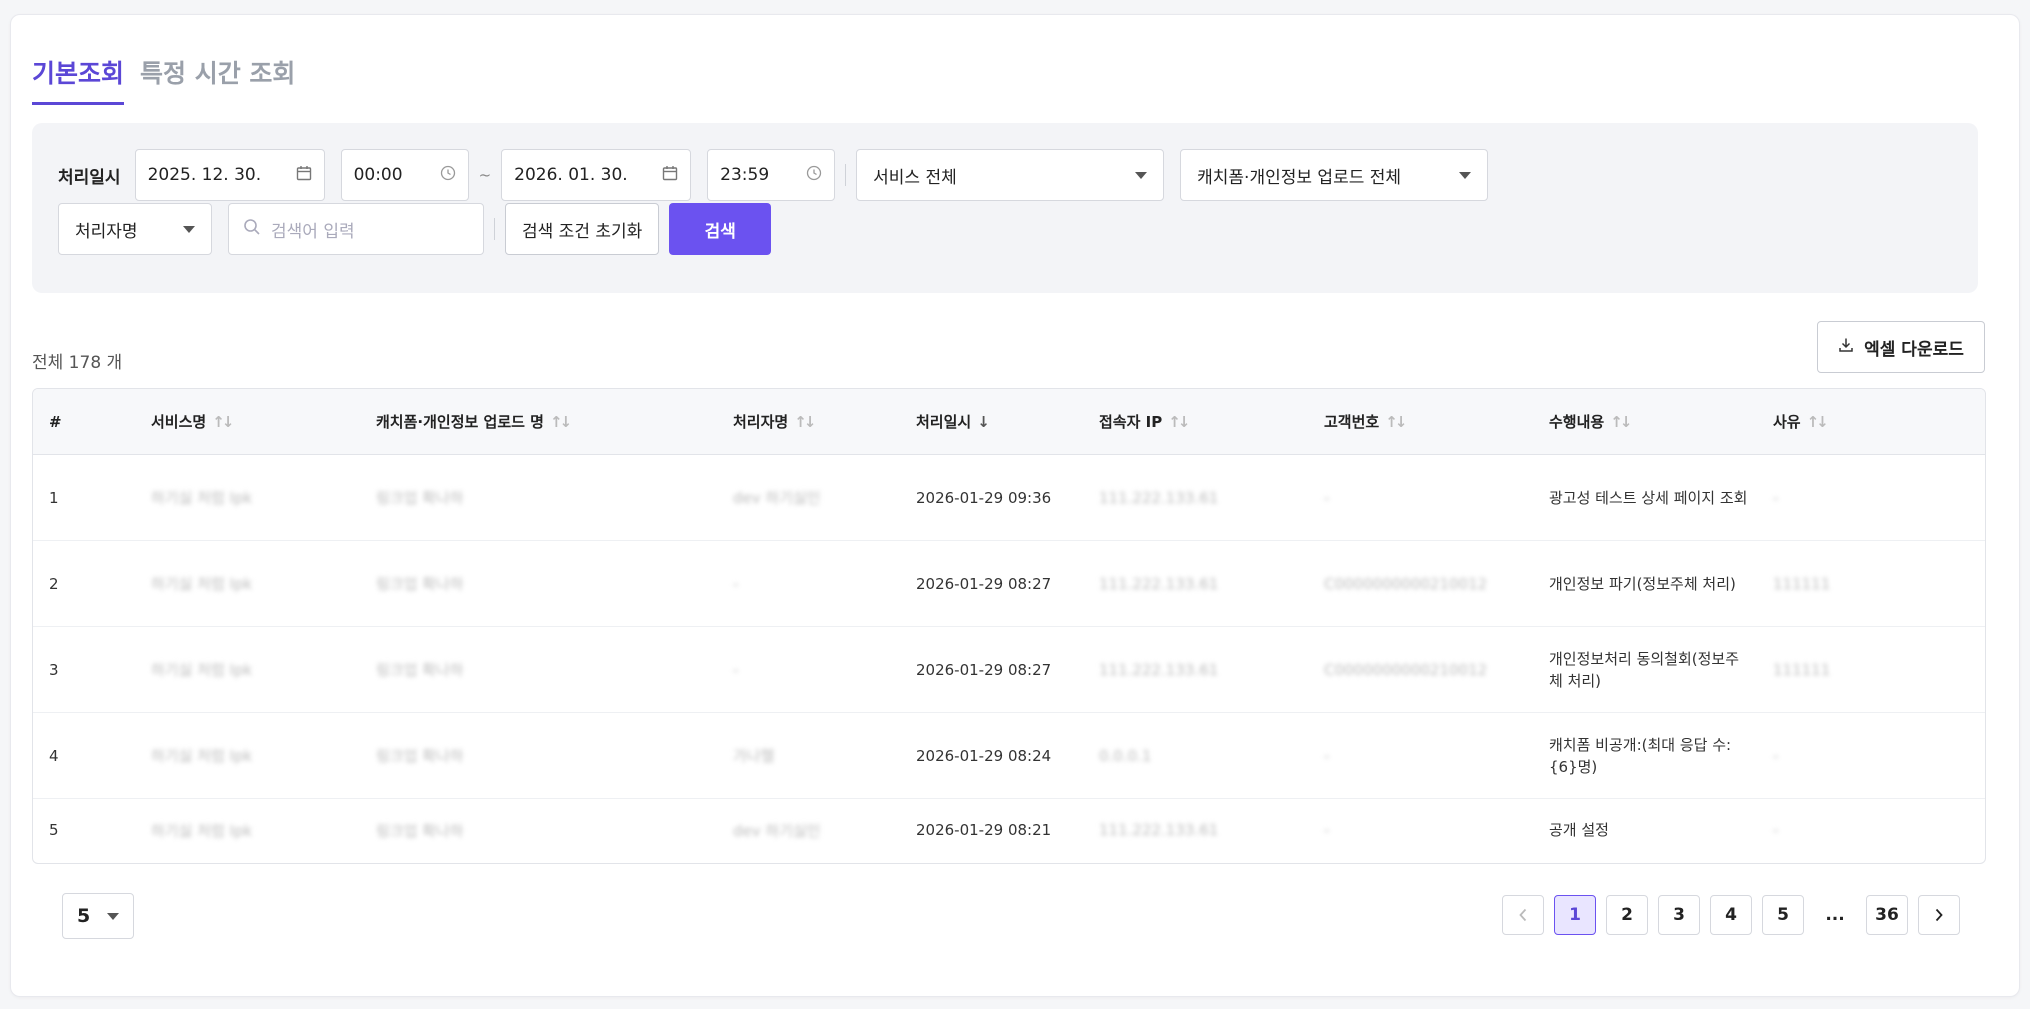 Image resolution: width=2030 pixels, height=1009 pixels. What do you see at coordinates (984, 497) in the screenshot?
I see `cell-datetime: 2026-01-29 09:36` at bounding box center [984, 497].